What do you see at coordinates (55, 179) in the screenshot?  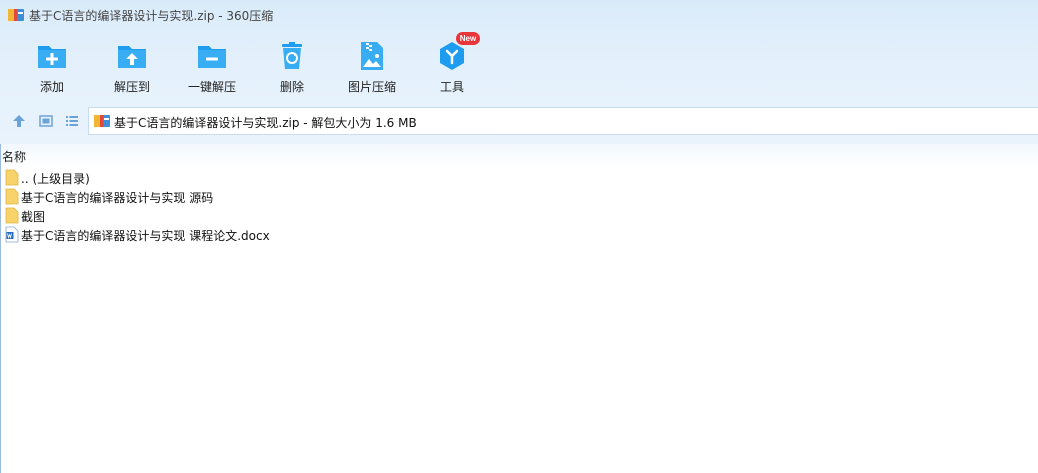 I see `file-name: .. (上级目录)` at bounding box center [55, 179].